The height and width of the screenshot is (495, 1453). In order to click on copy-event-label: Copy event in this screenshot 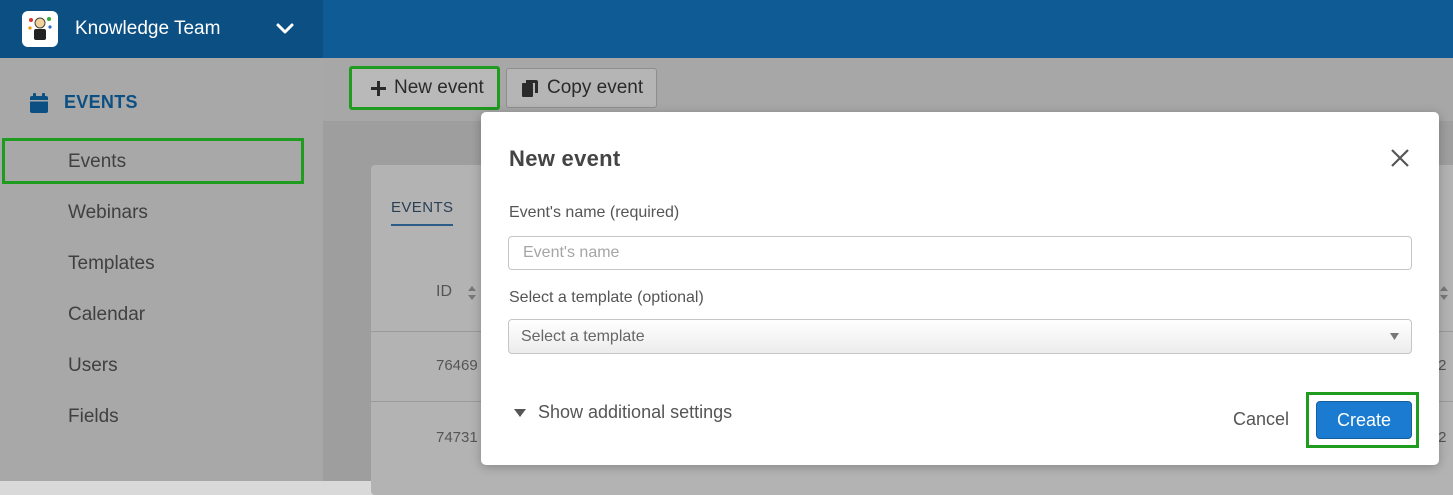, I will do `click(595, 87)`.